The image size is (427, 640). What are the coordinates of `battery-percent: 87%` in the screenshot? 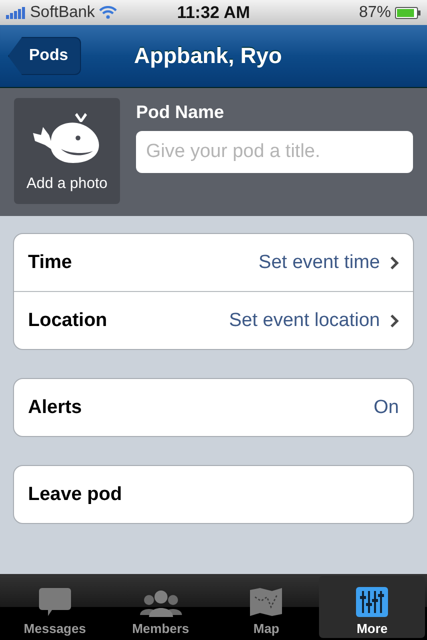 It's located at (374, 13).